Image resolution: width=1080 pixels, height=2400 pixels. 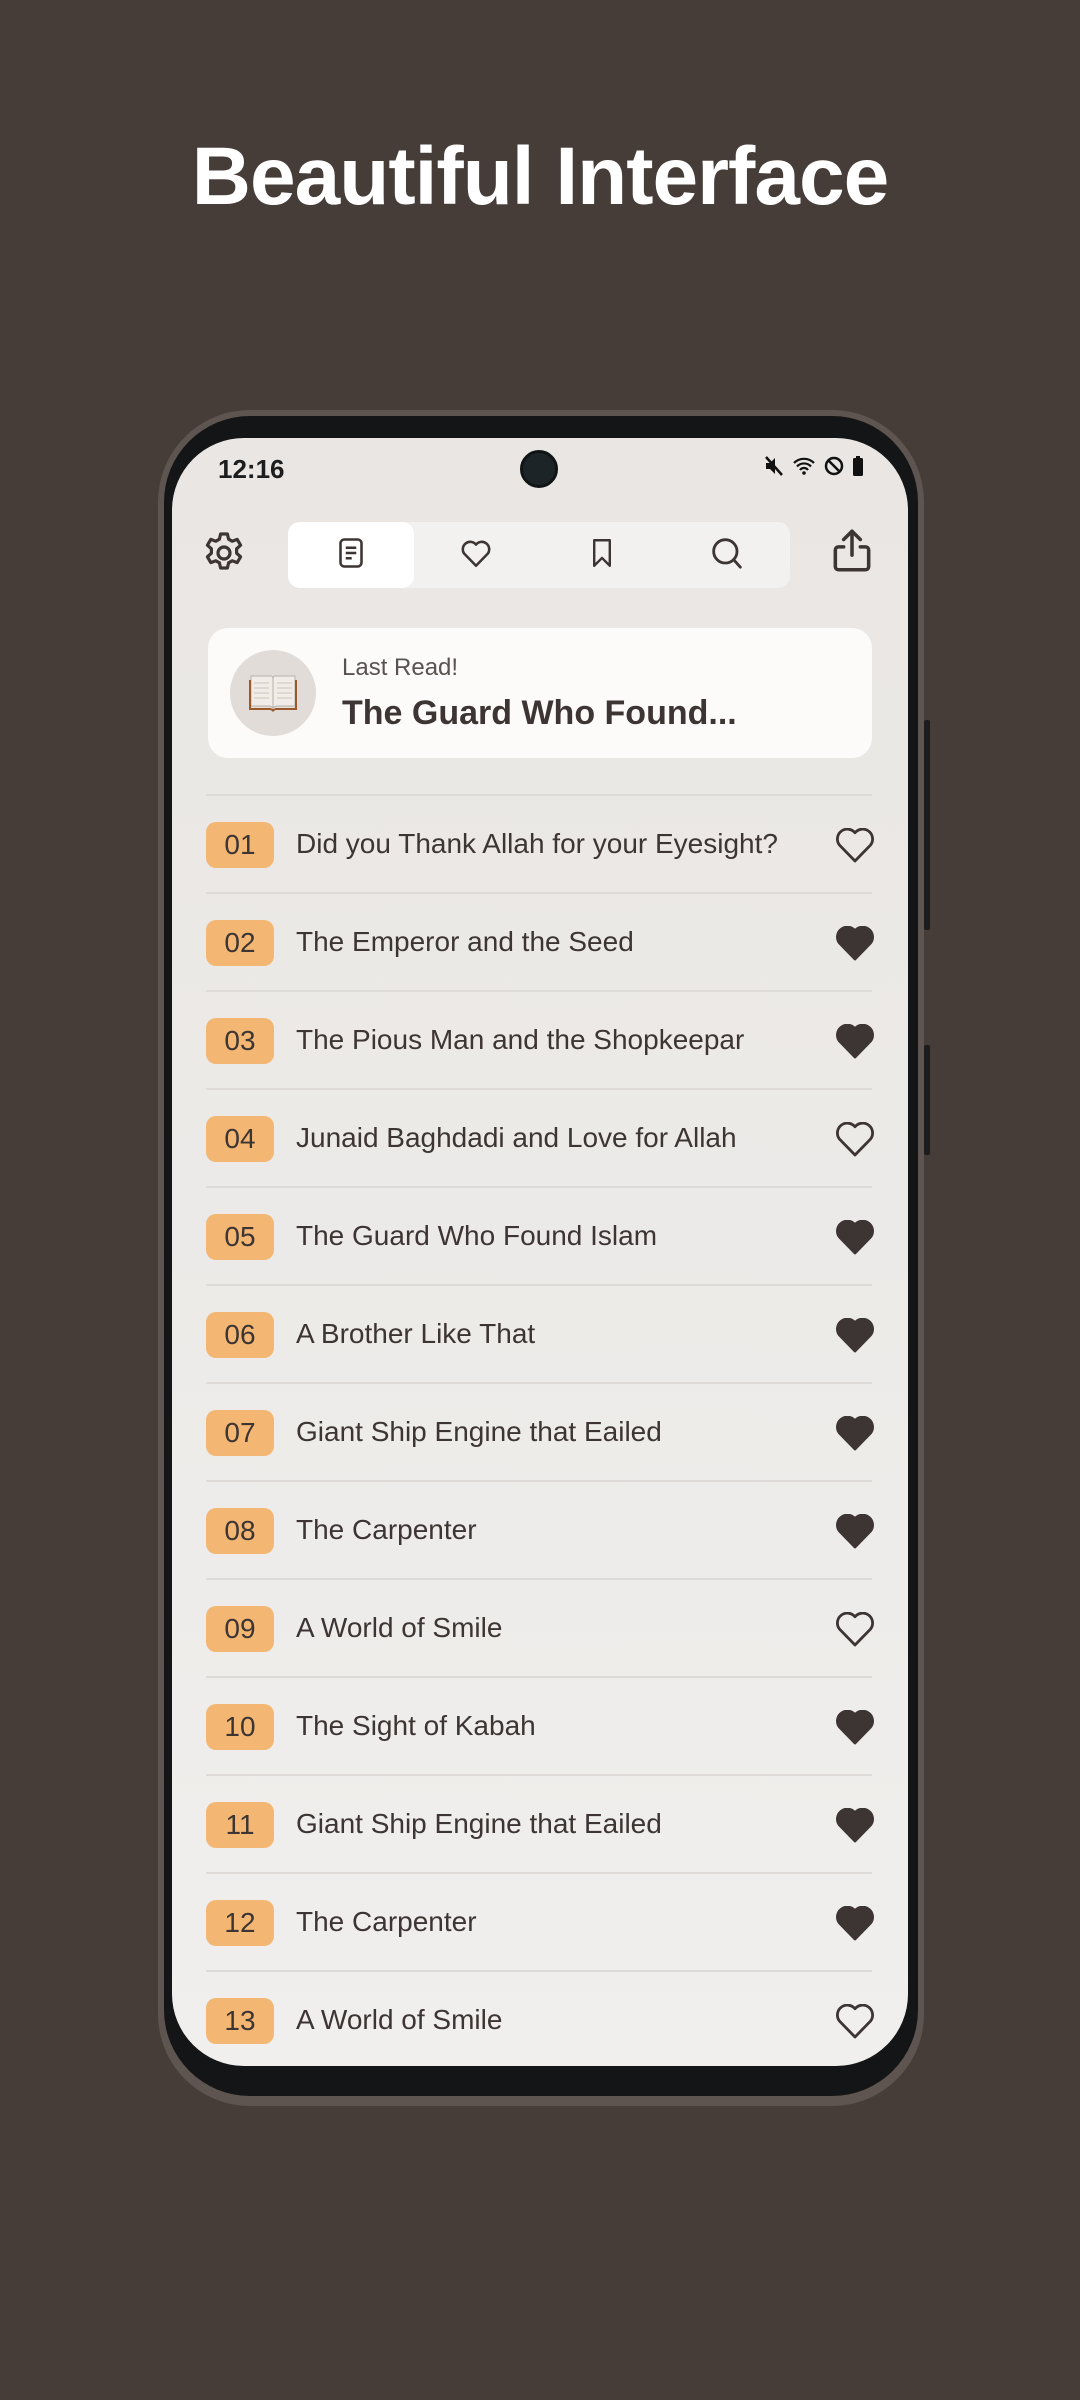 What do you see at coordinates (251, 469) in the screenshot?
I see `status-time: 12:16` at bounding box center [251, 469].